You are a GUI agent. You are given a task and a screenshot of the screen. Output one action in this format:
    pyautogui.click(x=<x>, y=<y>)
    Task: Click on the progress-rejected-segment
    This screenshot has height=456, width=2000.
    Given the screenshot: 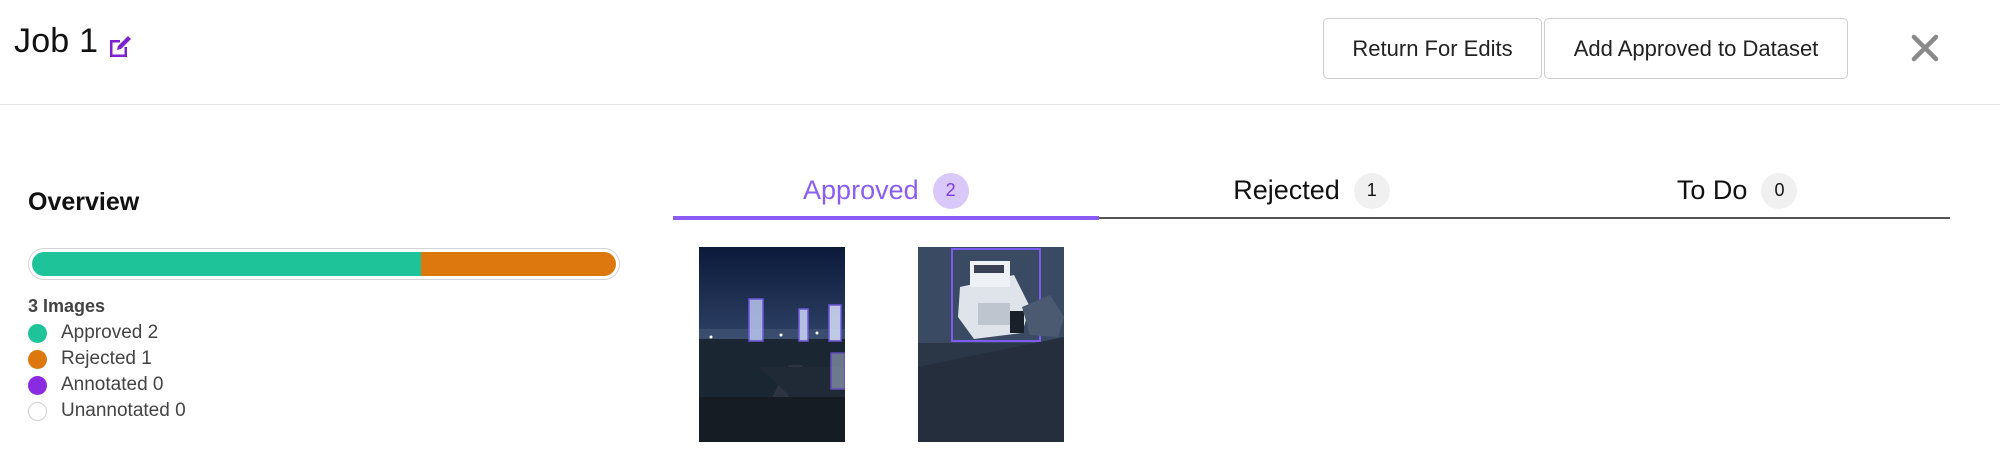 What is the action you would take?
    pyautogui.click(x=518, y=264)
    